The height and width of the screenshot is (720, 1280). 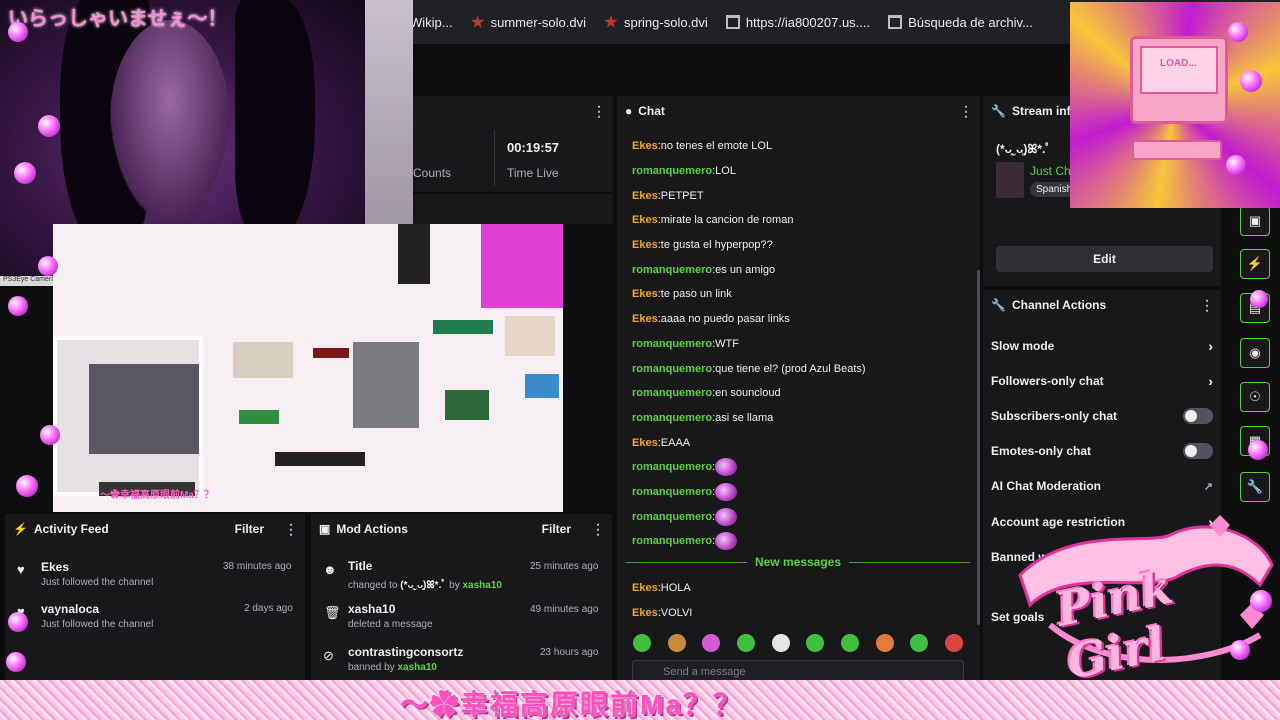 What do you see at coordinates (802, 393) in the screenshot?
I see `chat-message: romanquemero: en souncloud` at bounding box center [802, 393].